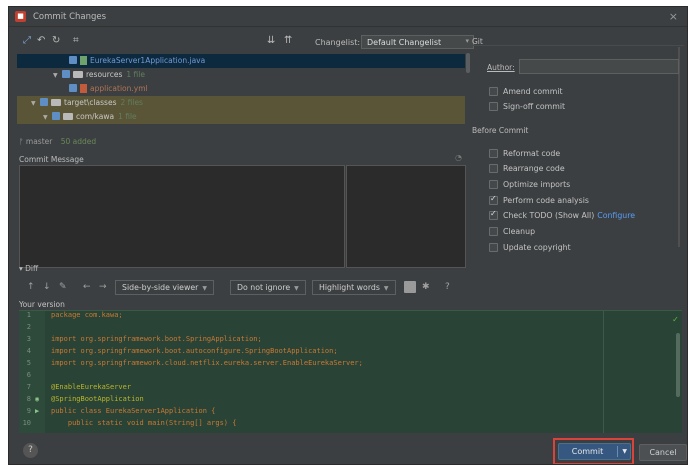 This screenshot has width=695, height=471. I want to click on configure-link: Configure, so click(616, 215).